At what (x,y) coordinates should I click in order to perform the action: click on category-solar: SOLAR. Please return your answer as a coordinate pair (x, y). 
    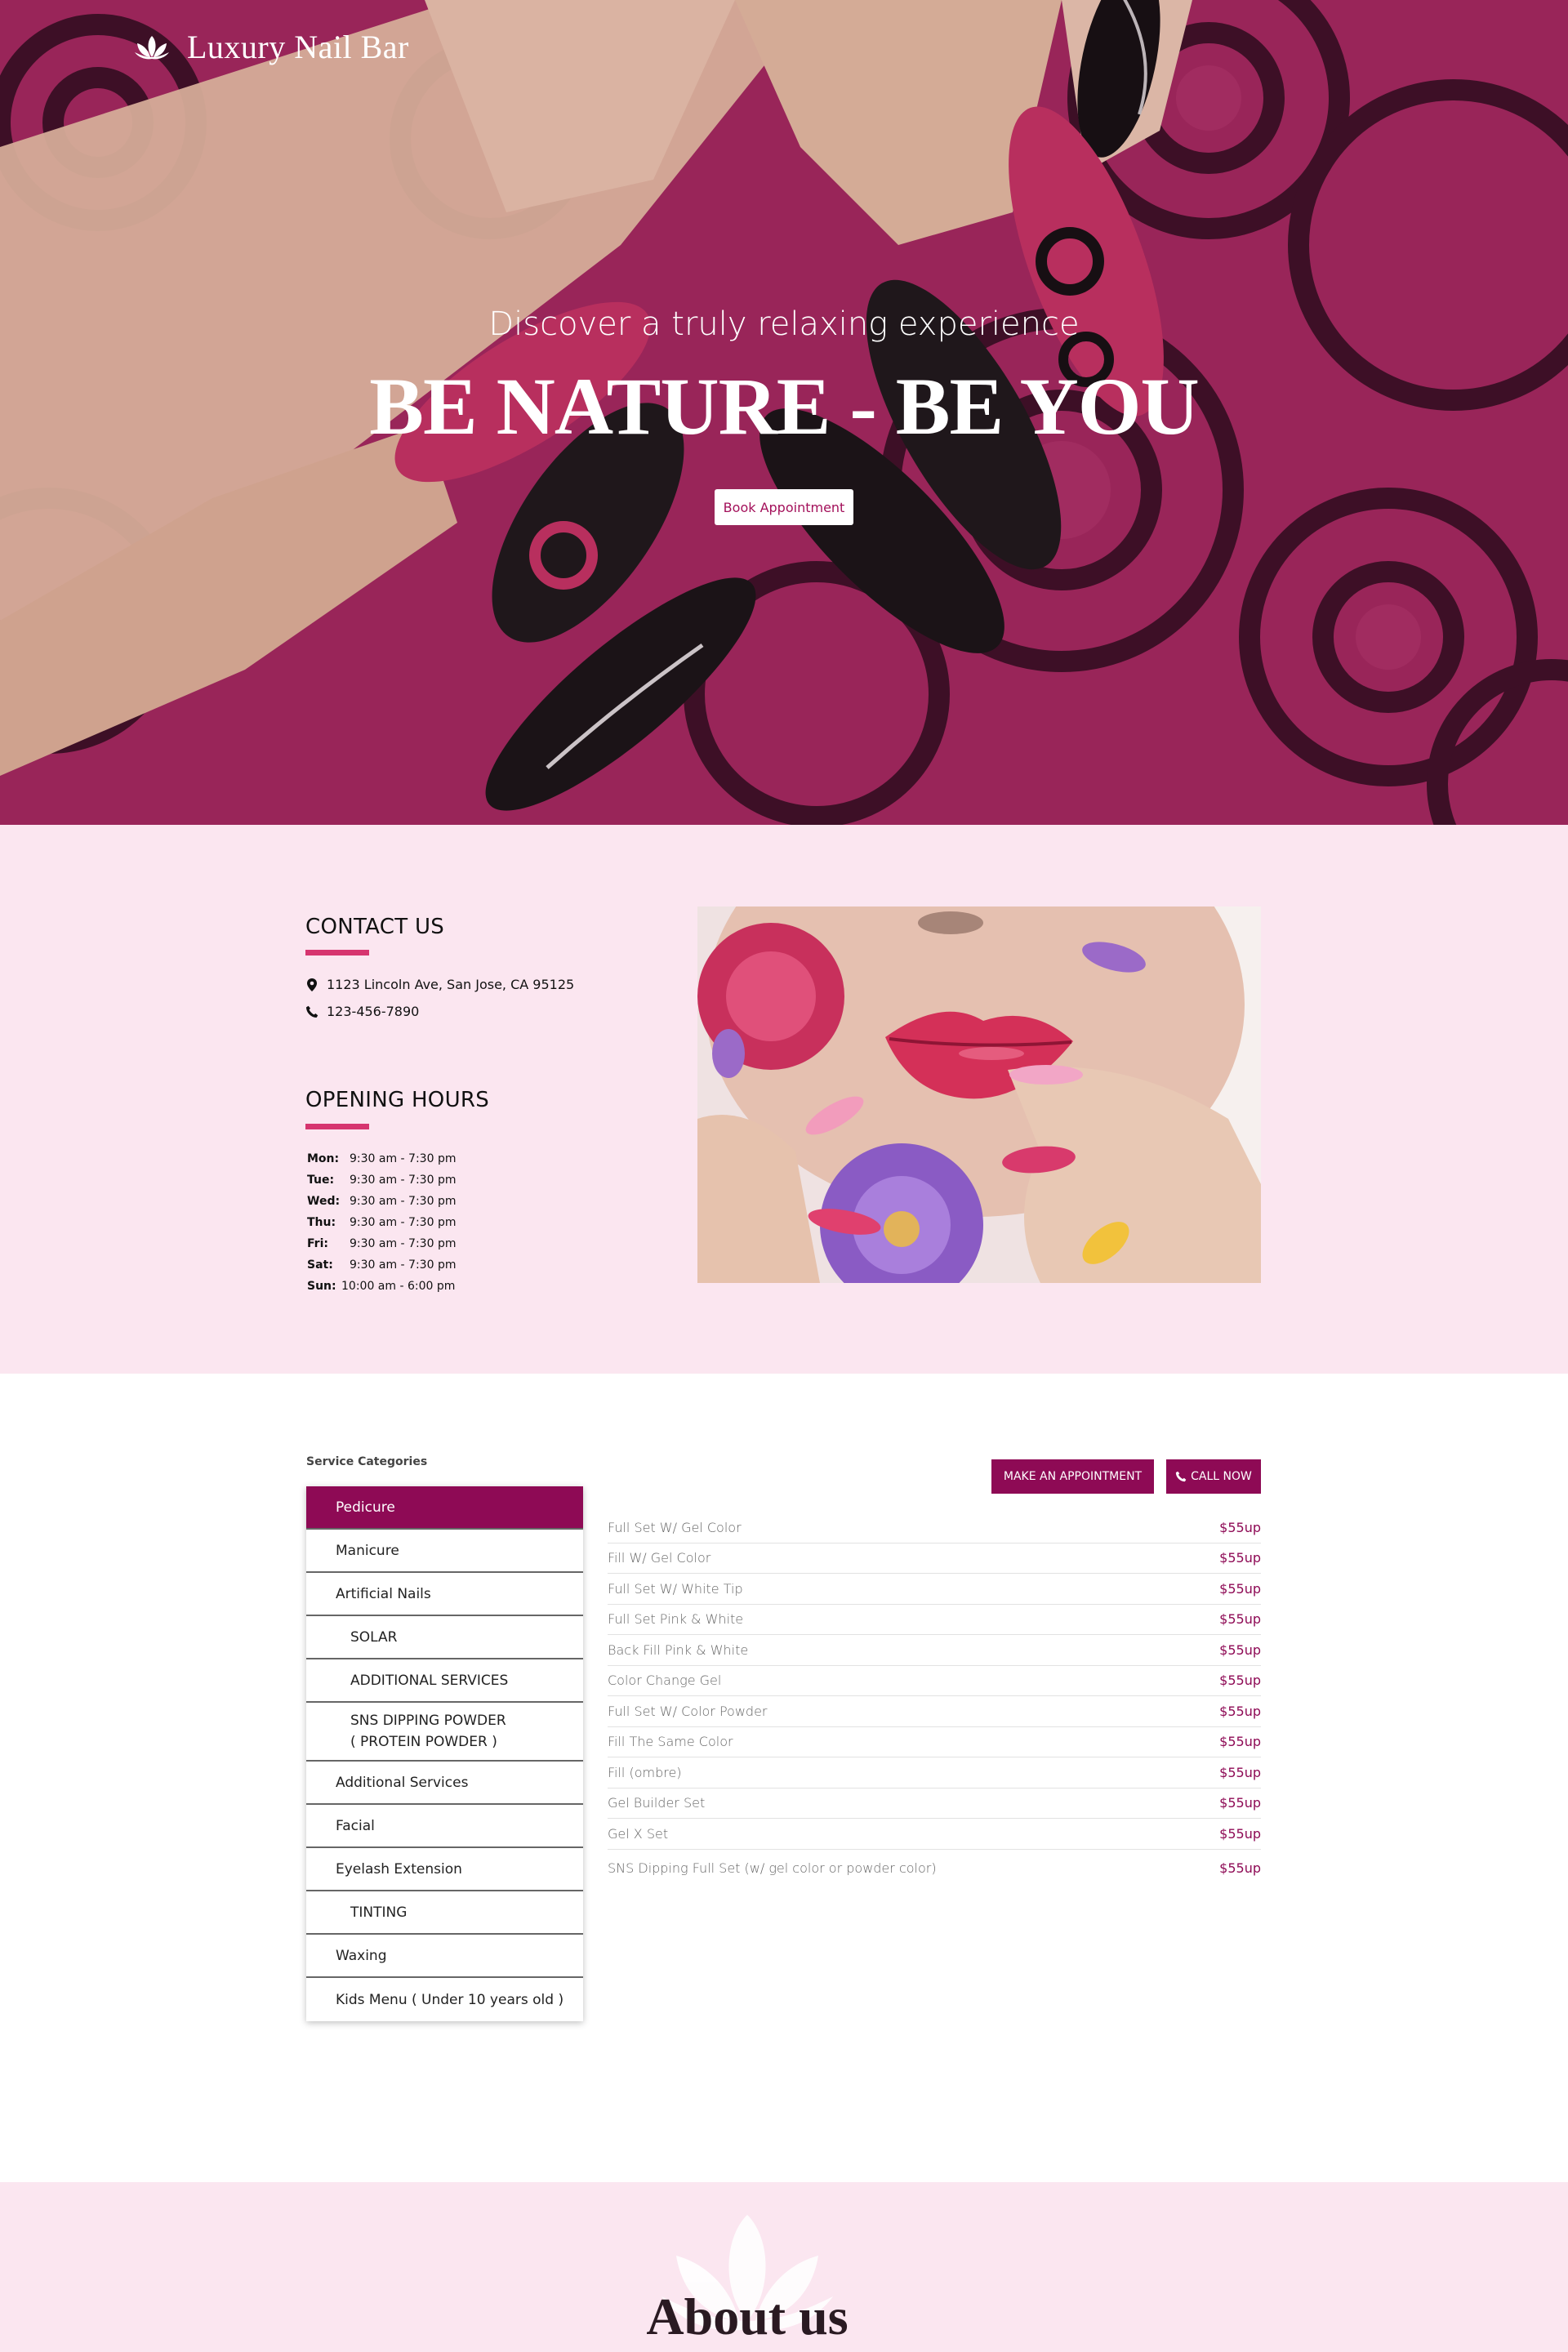
    Looking at the image, I should click on (445, 1637).